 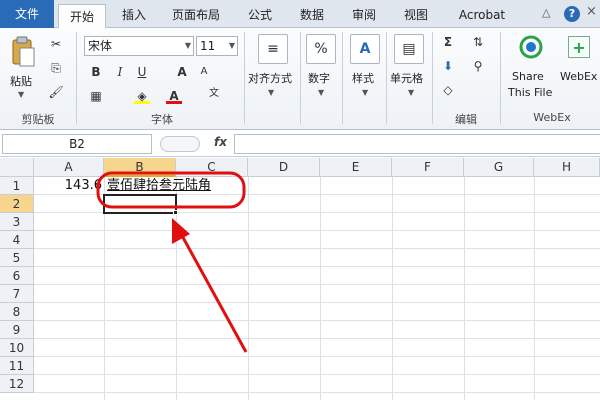 I want to click on font-name-combo: 宋体 ▼, so click(x=139, y=46).